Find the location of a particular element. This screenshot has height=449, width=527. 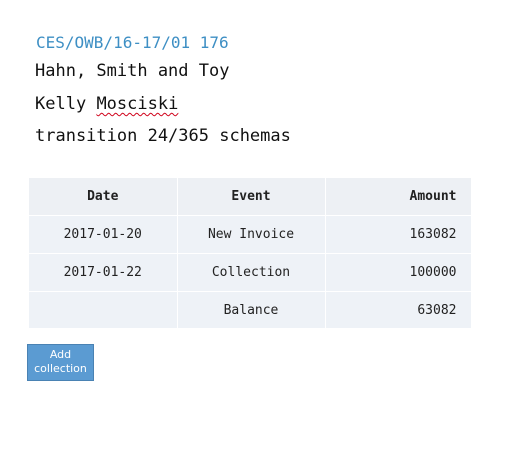

add-collection-label-line2: collection is located at coordinates (60, 368).